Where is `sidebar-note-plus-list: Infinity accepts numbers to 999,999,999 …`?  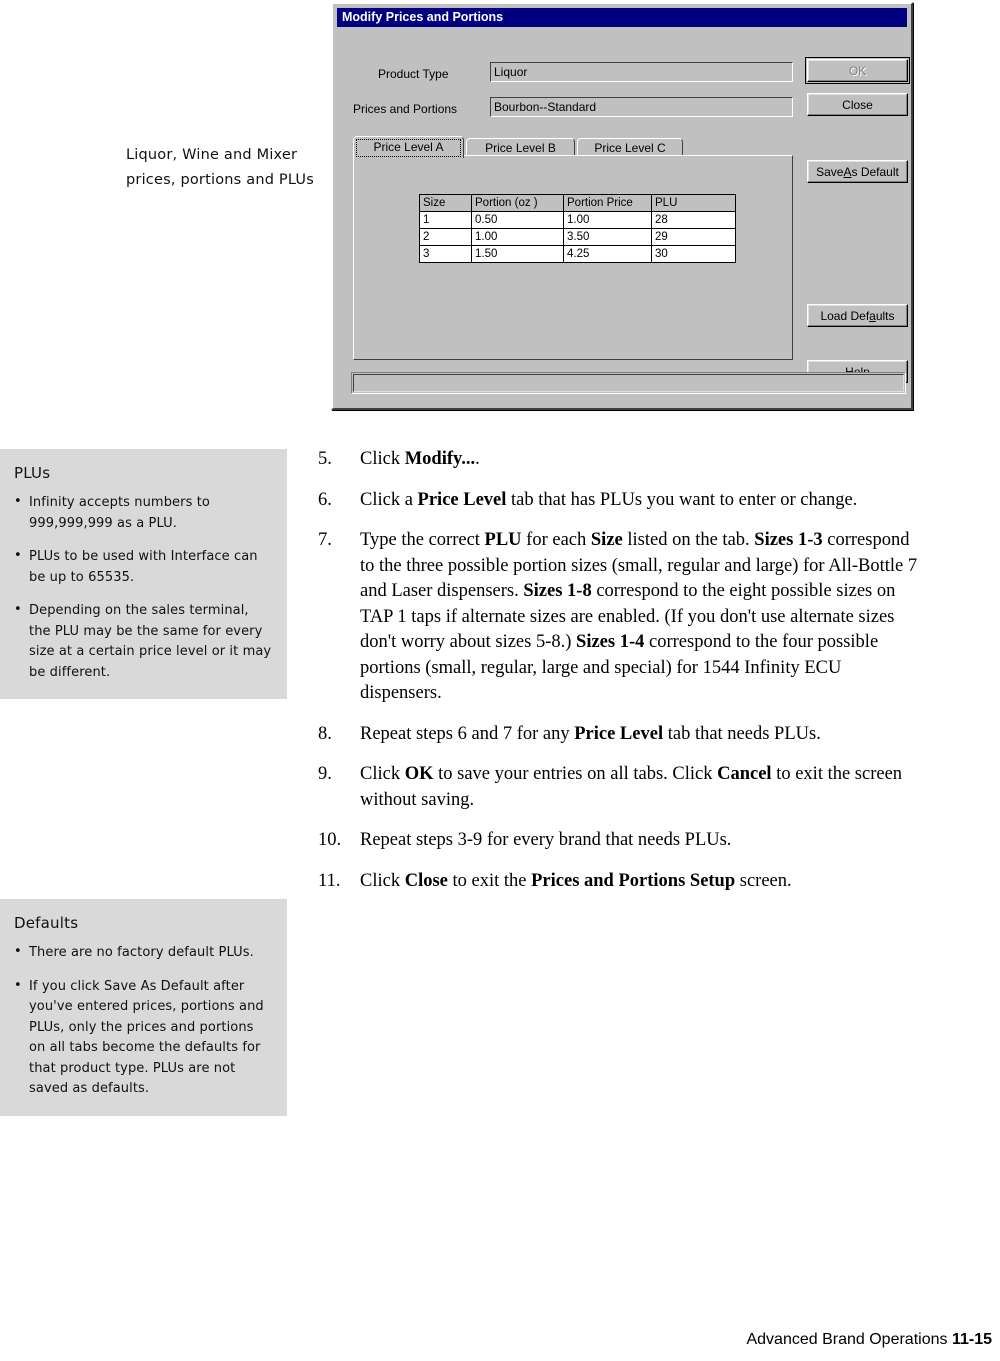 sidebar-note-plus-list: Infinity accepts numbers to 999,999,999 … is located at coordinates (143, 587).